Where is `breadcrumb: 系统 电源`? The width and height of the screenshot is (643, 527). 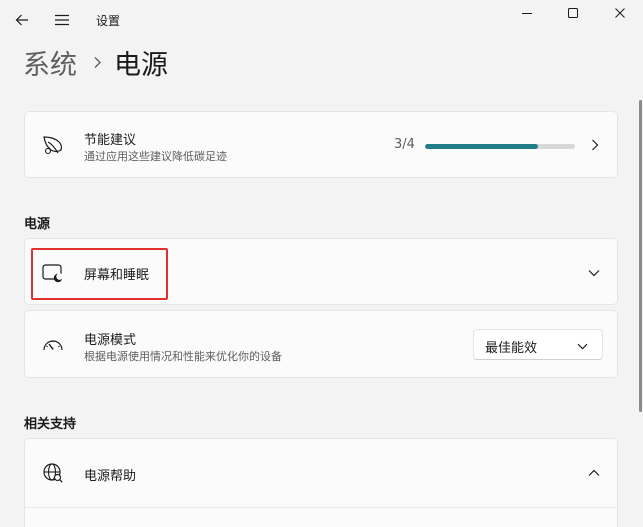
breadcrumb: 系统 电源 is located at coordinates (95, 62).